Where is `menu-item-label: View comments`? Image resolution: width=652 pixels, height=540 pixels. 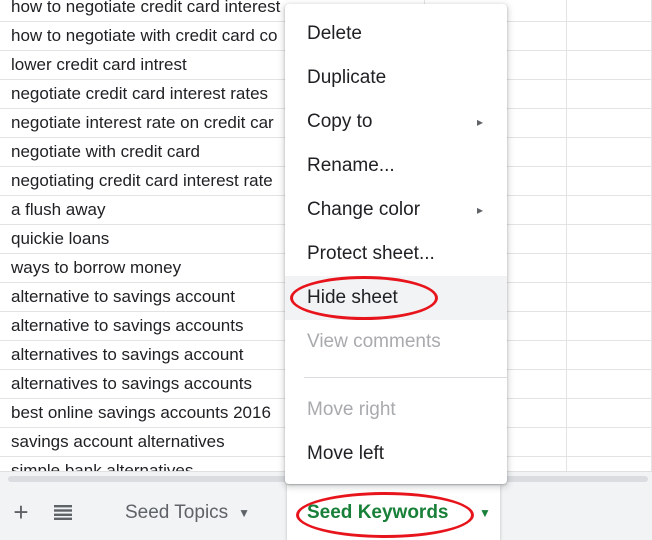
menu-item-label: View comments is located at coordinates (374, 341).